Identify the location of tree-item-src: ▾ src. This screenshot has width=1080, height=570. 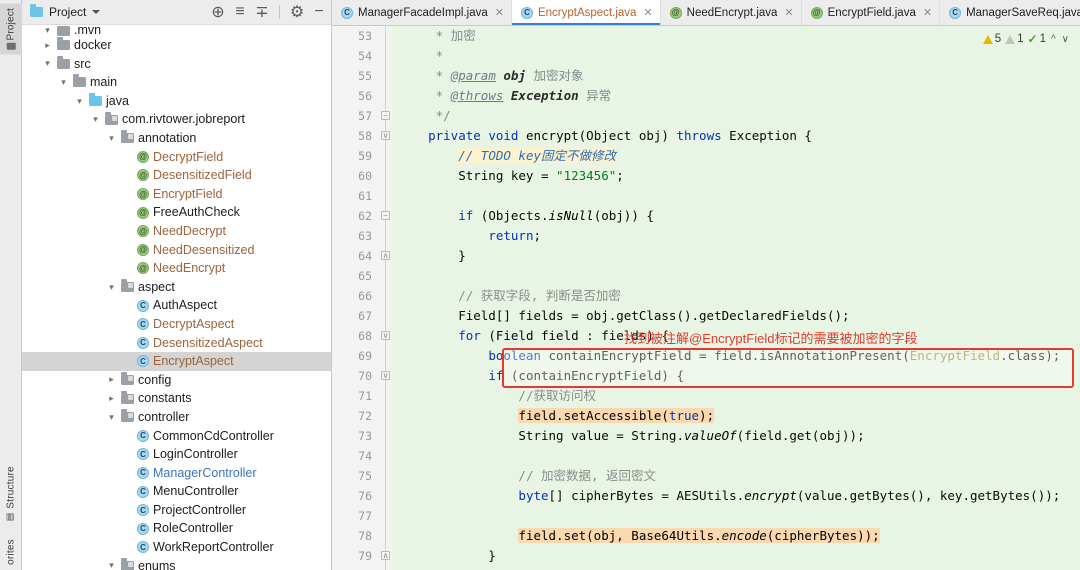
(176, 64).